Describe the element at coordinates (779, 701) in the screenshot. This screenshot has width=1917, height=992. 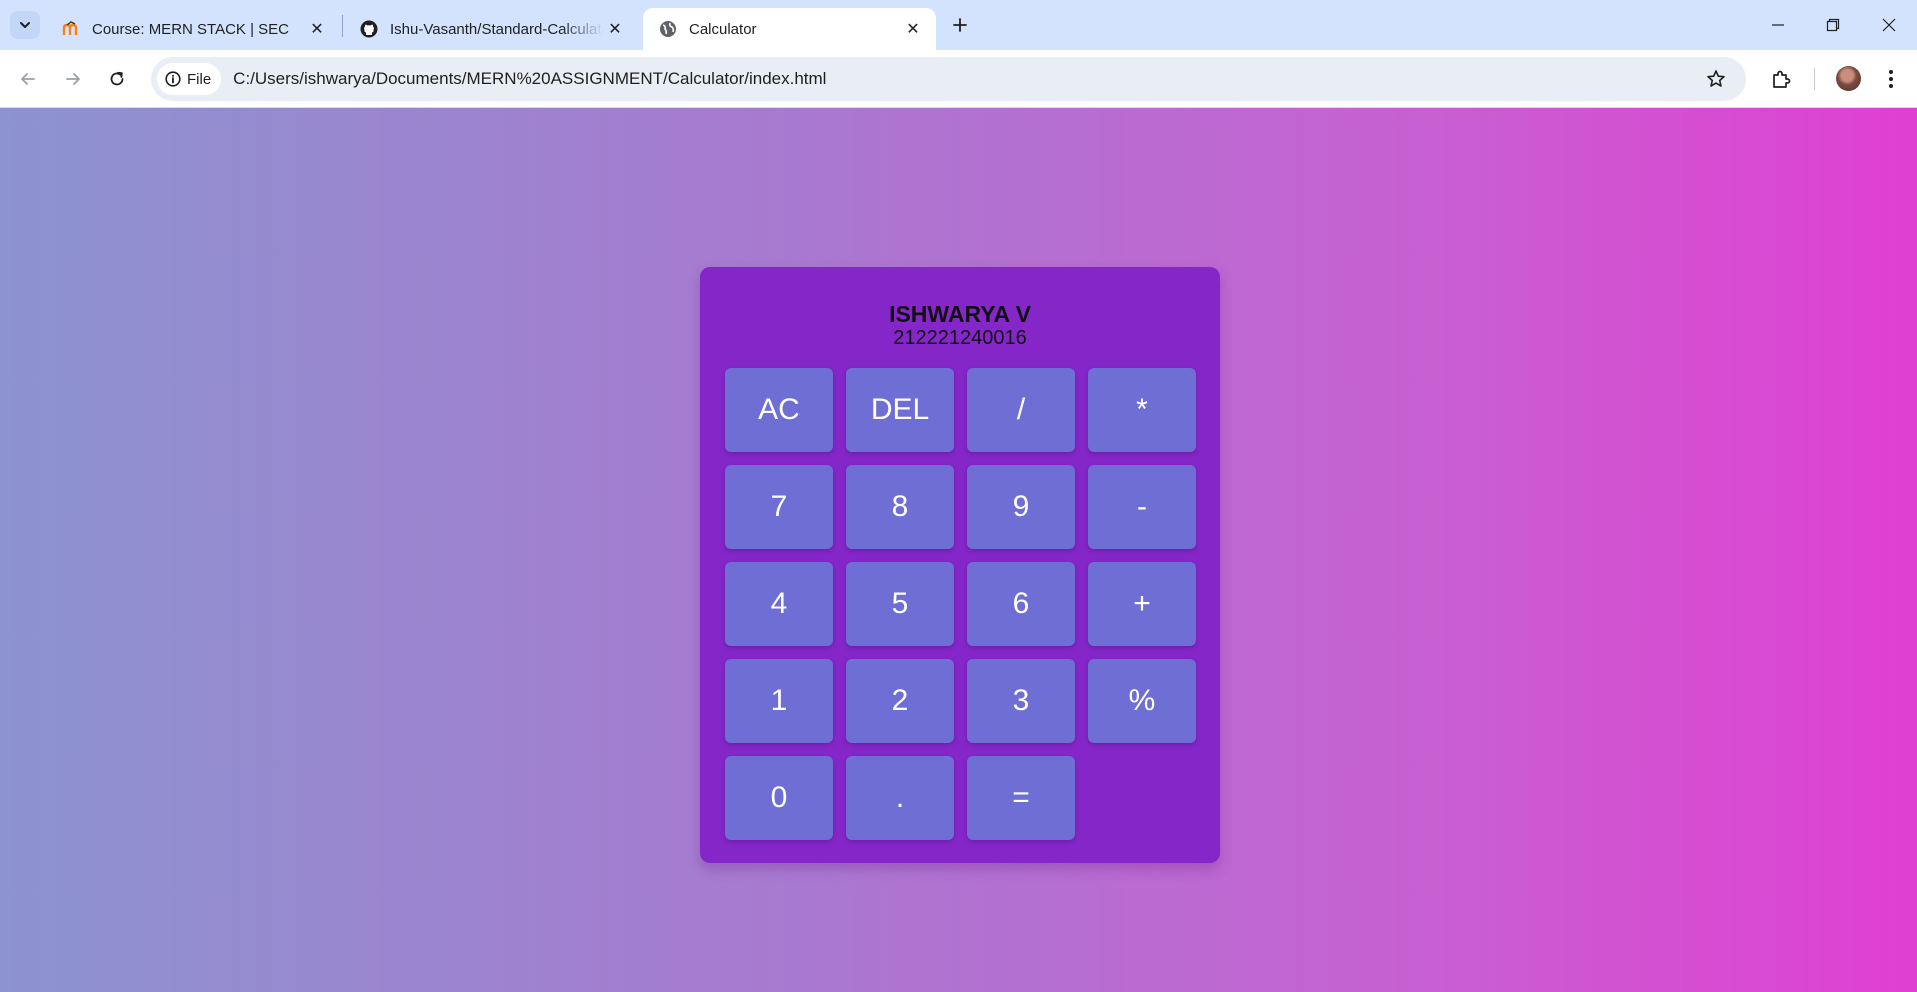
I see `key-1: 1` at that location.